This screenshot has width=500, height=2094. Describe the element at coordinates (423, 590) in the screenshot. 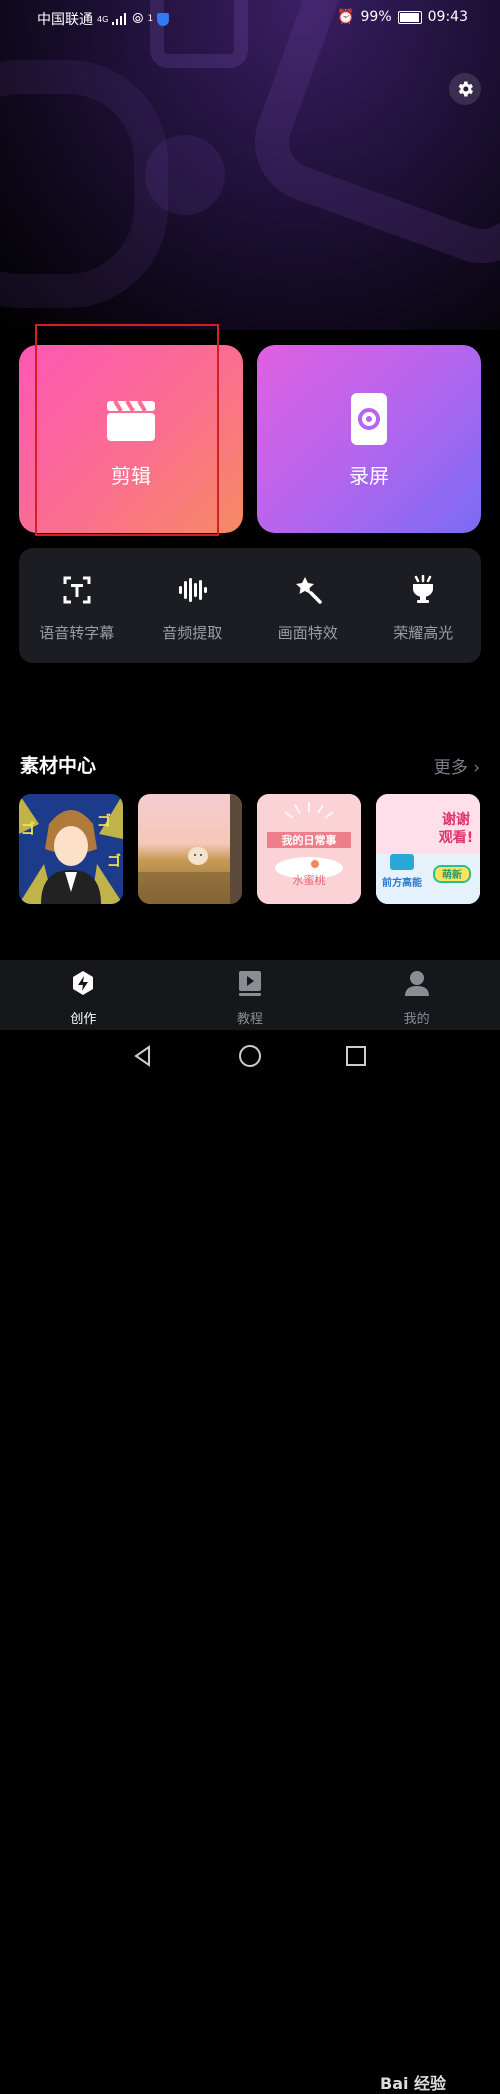

I see `trophy-icon` at that location.